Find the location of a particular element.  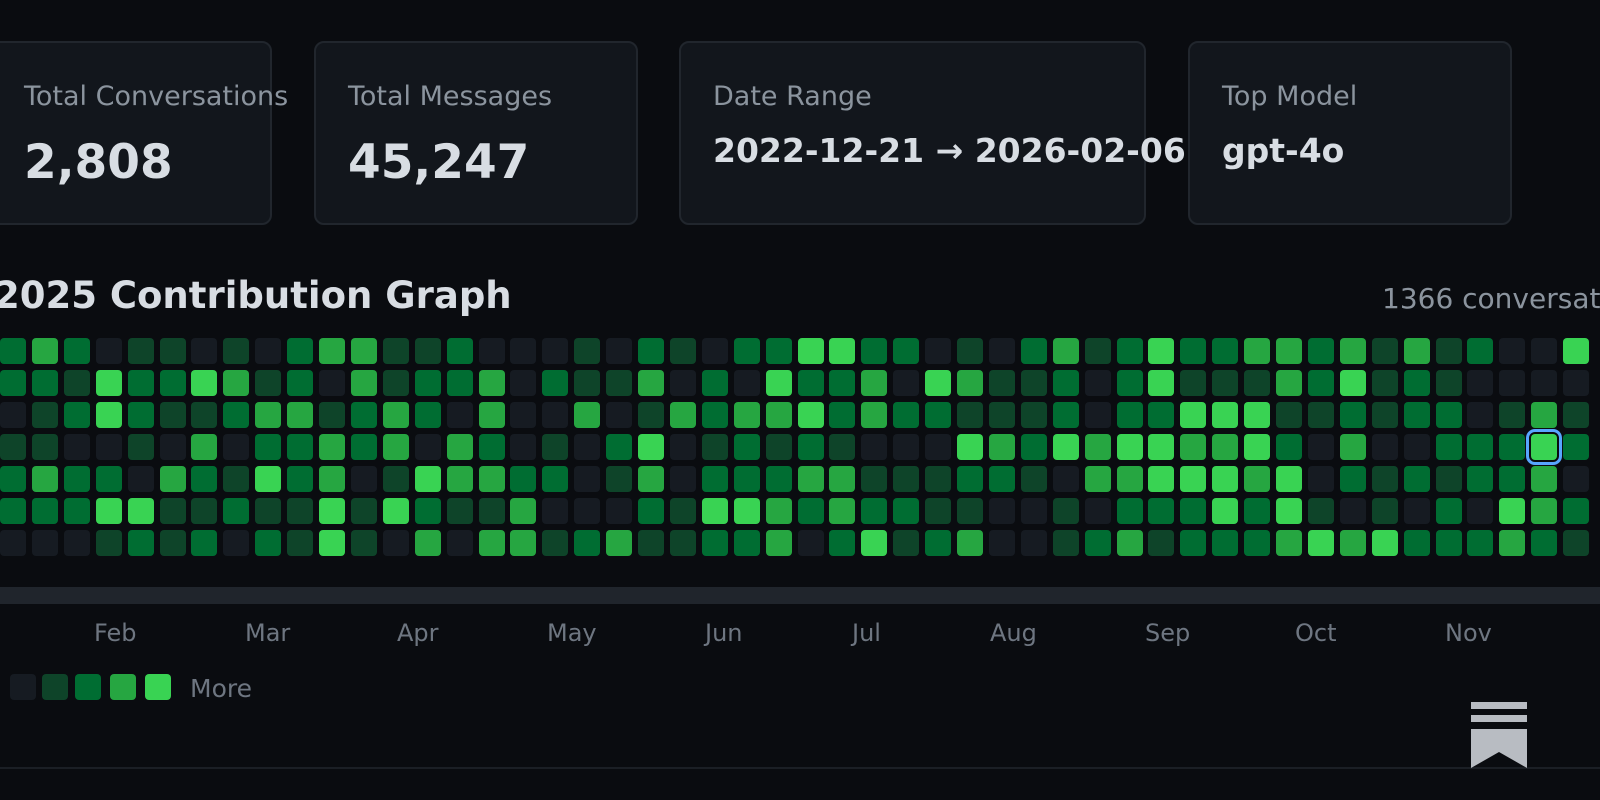

bookmark-icon is located at coordinates (1499, 735).